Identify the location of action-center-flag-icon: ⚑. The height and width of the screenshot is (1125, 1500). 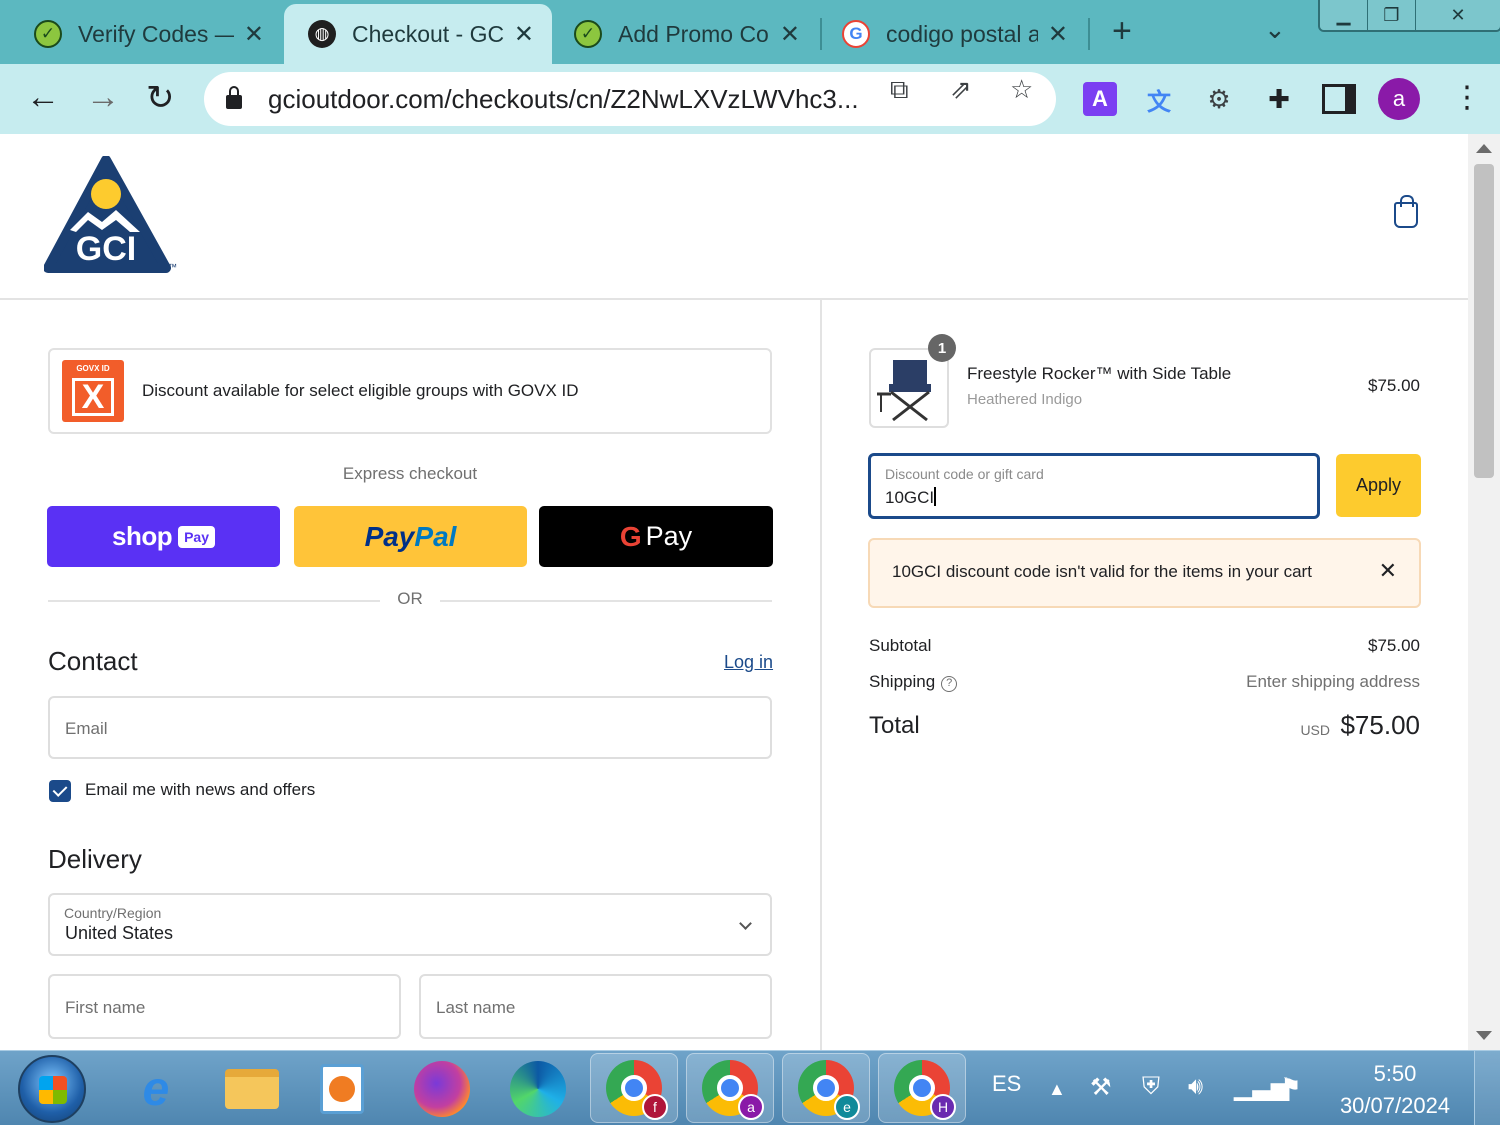
(1291, 1087).